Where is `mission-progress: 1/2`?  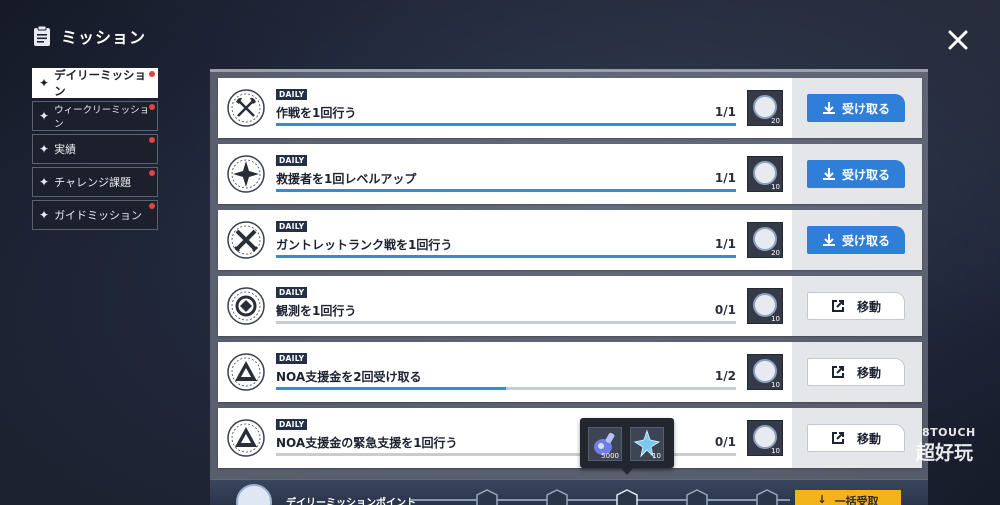
mission-progress: 1/2 is located at coordinates (725, 376).